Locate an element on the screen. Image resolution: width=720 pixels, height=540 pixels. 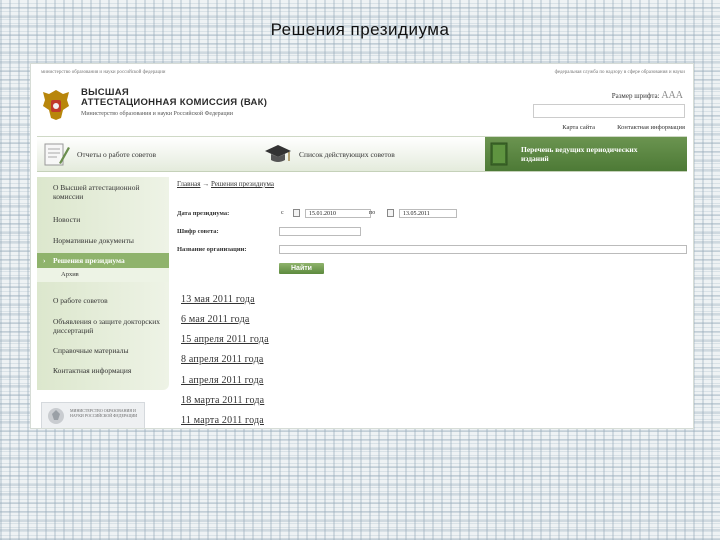
result-link: 6 мая 2011 года is located at coordinates (215, 319).